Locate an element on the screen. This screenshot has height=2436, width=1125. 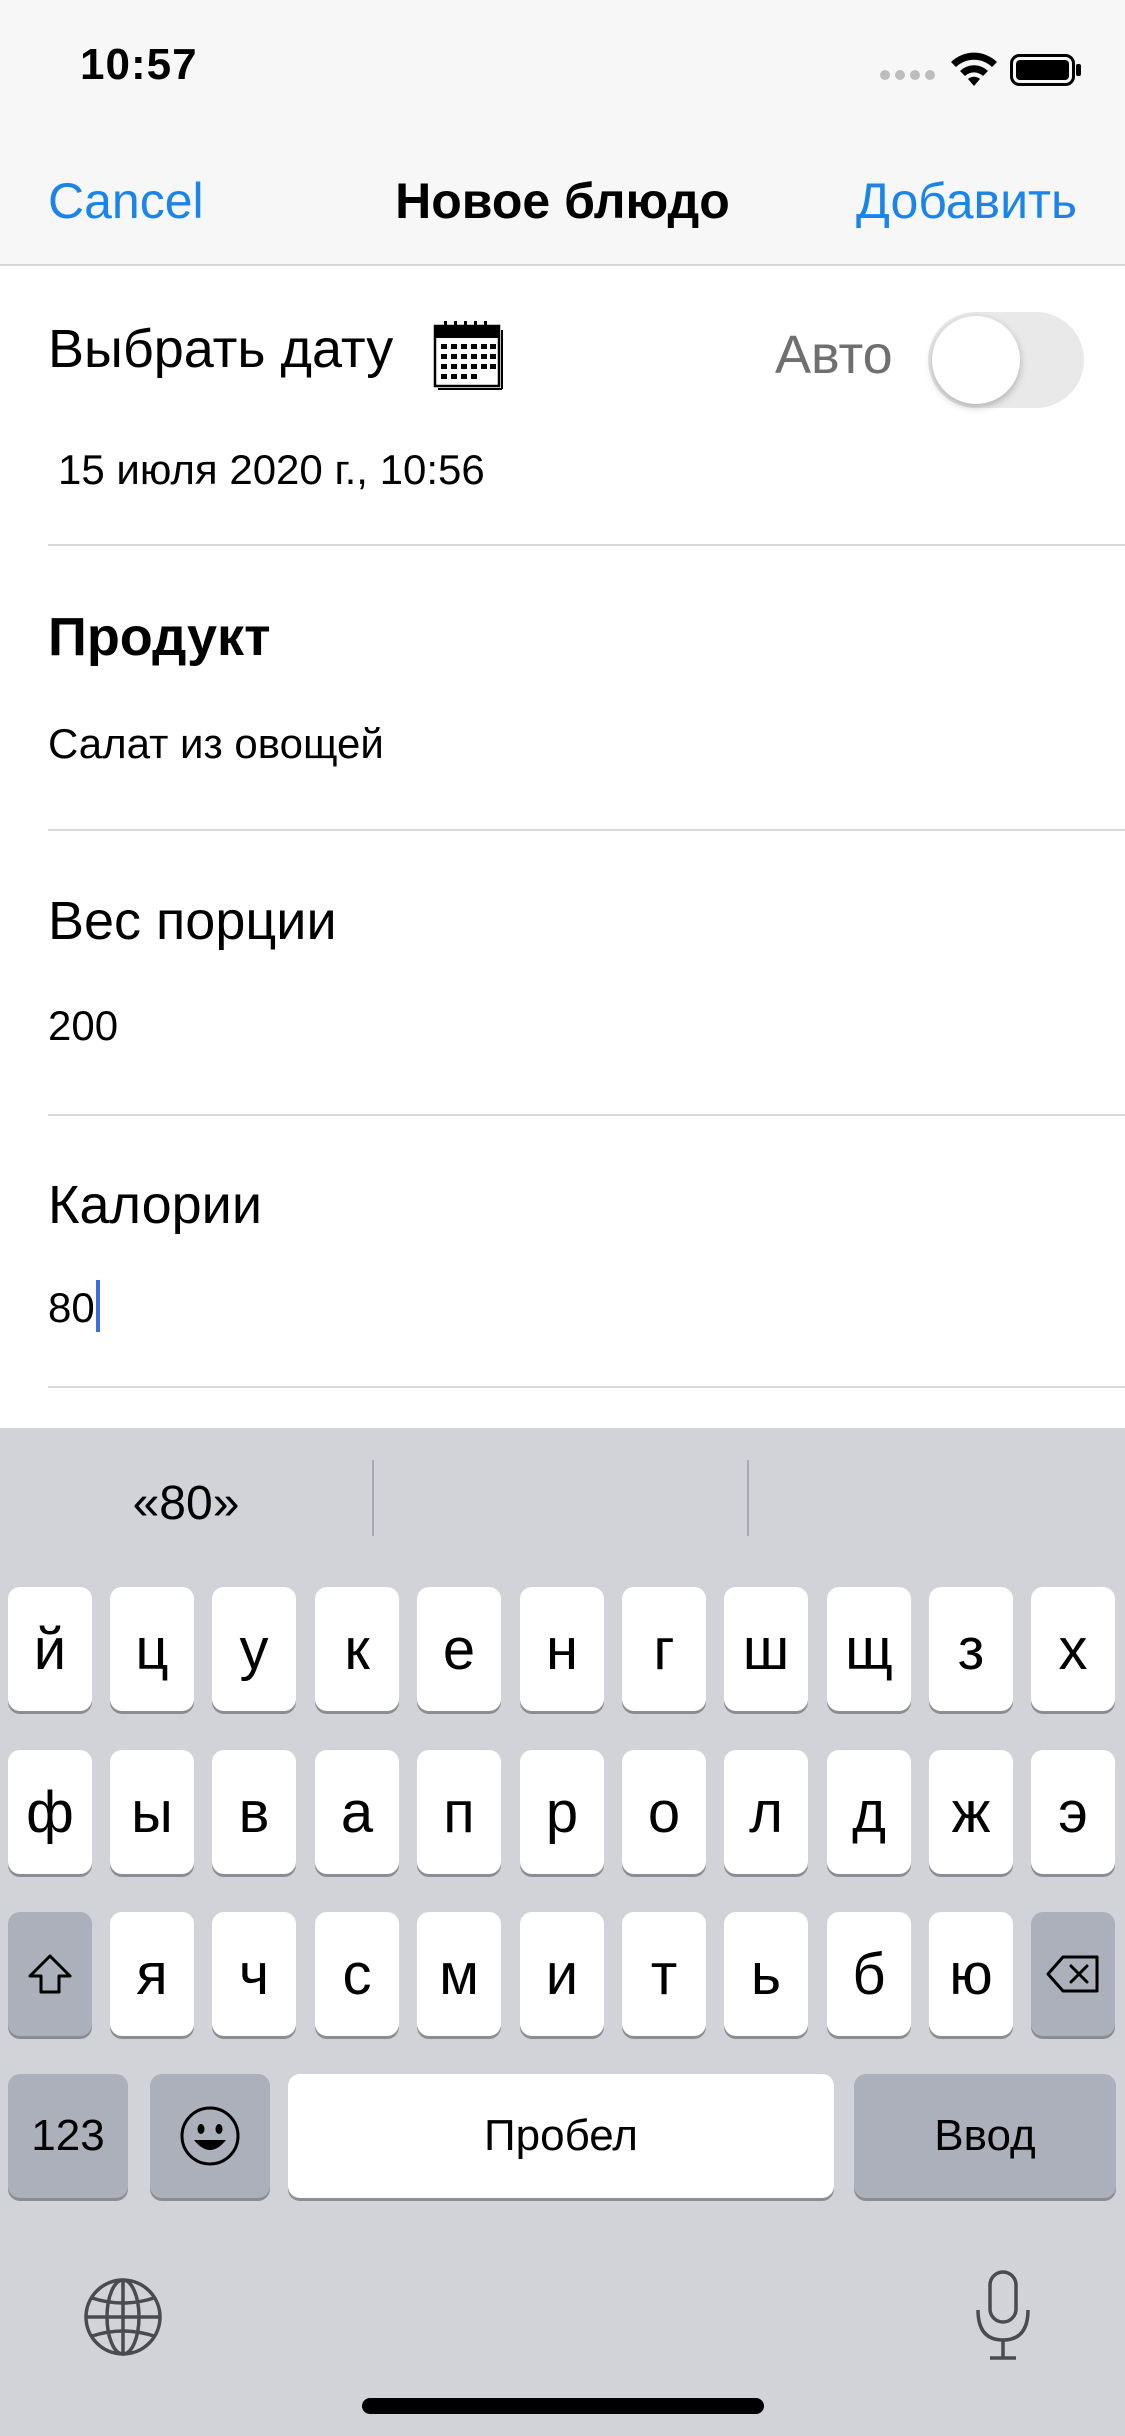
weight-field: 200 is located at coordinates (586, 1026).